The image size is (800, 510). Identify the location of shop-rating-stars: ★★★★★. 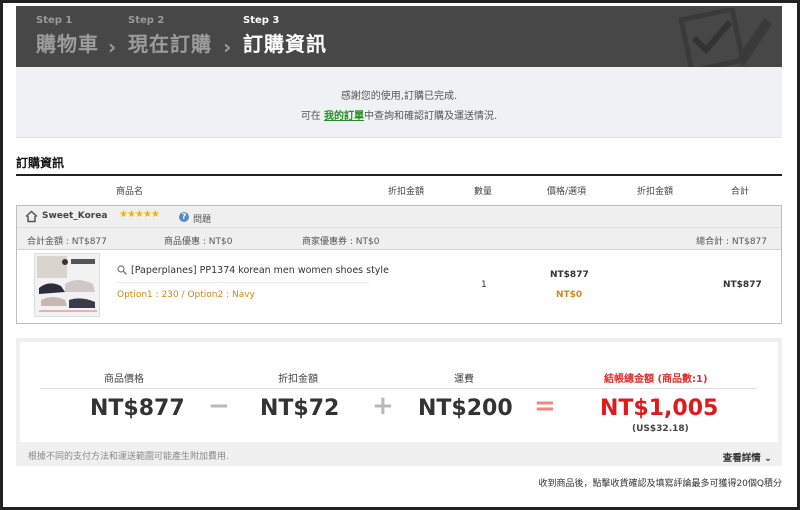
(139, 214).